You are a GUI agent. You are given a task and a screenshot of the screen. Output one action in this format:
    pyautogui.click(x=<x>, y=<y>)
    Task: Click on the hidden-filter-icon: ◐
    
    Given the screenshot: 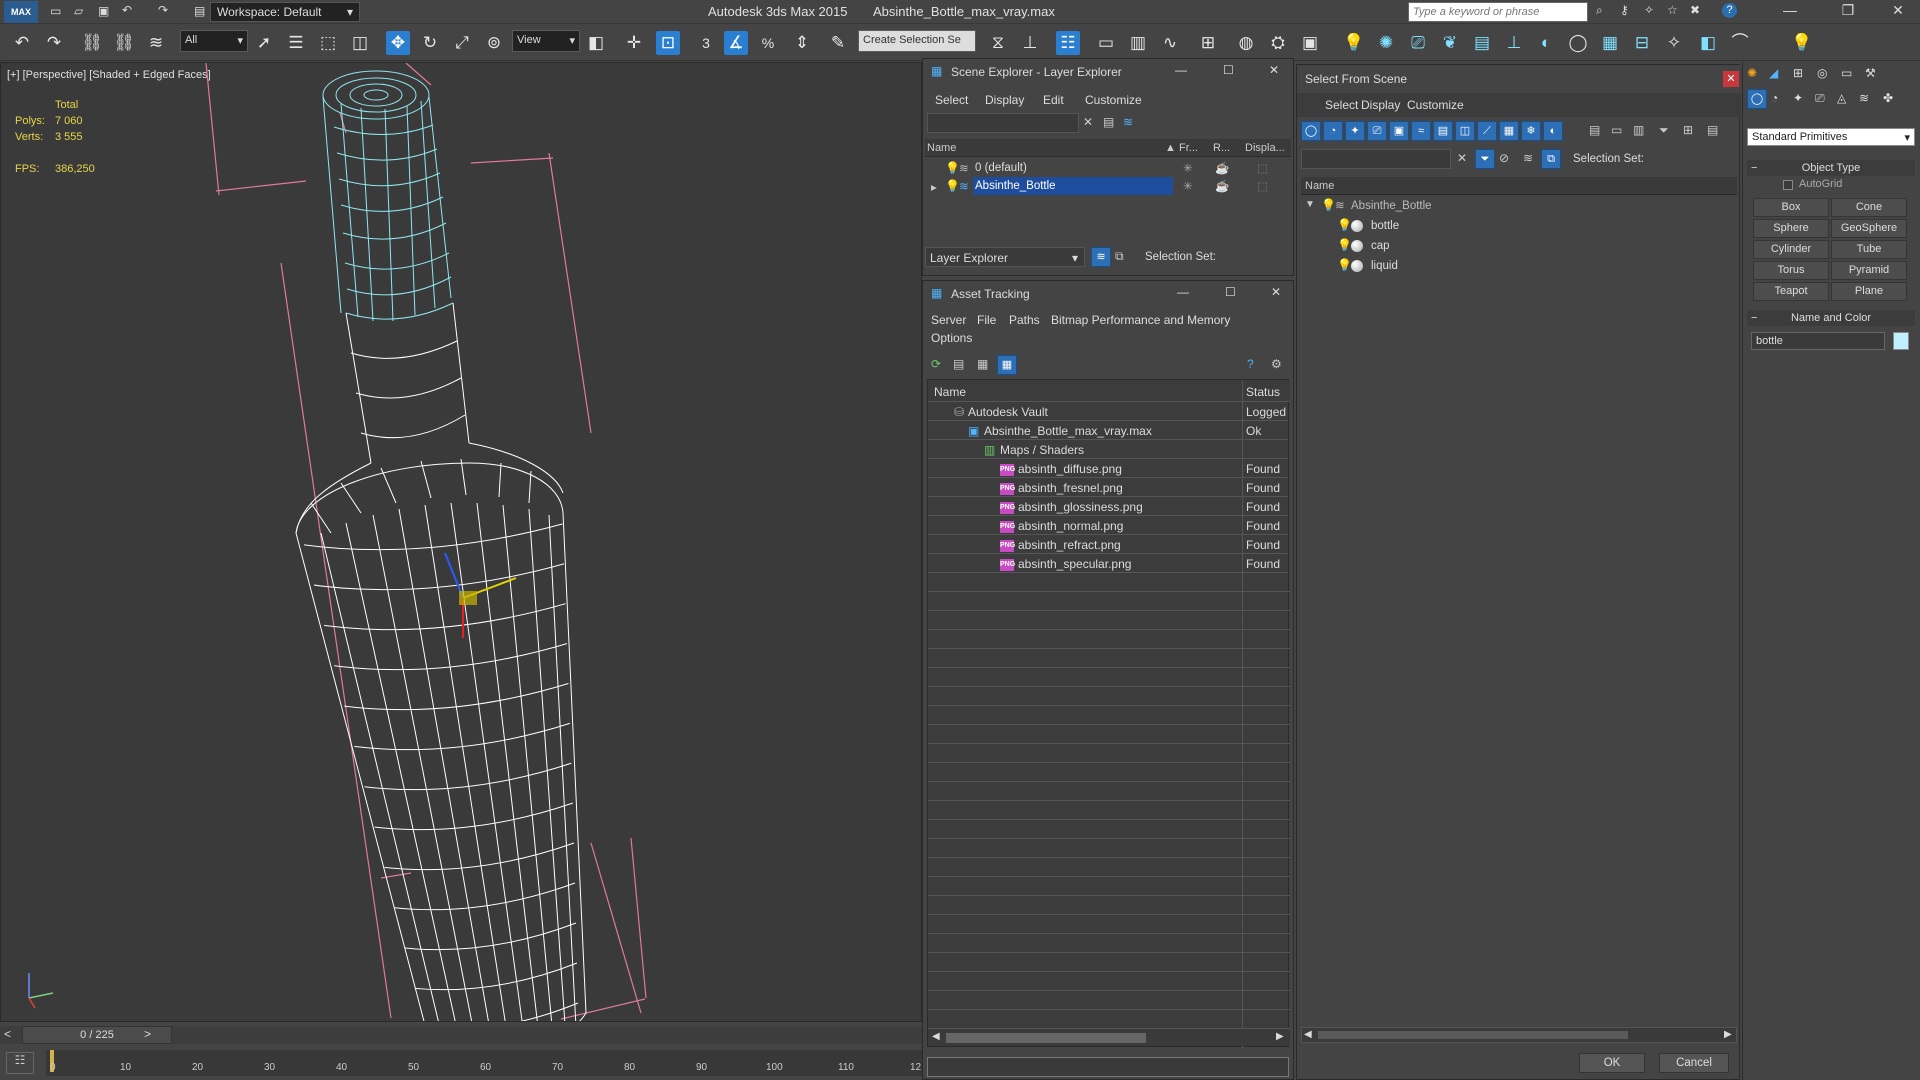 What is the action you would take?
    pyautogui.click(x=1553, y=131)
    